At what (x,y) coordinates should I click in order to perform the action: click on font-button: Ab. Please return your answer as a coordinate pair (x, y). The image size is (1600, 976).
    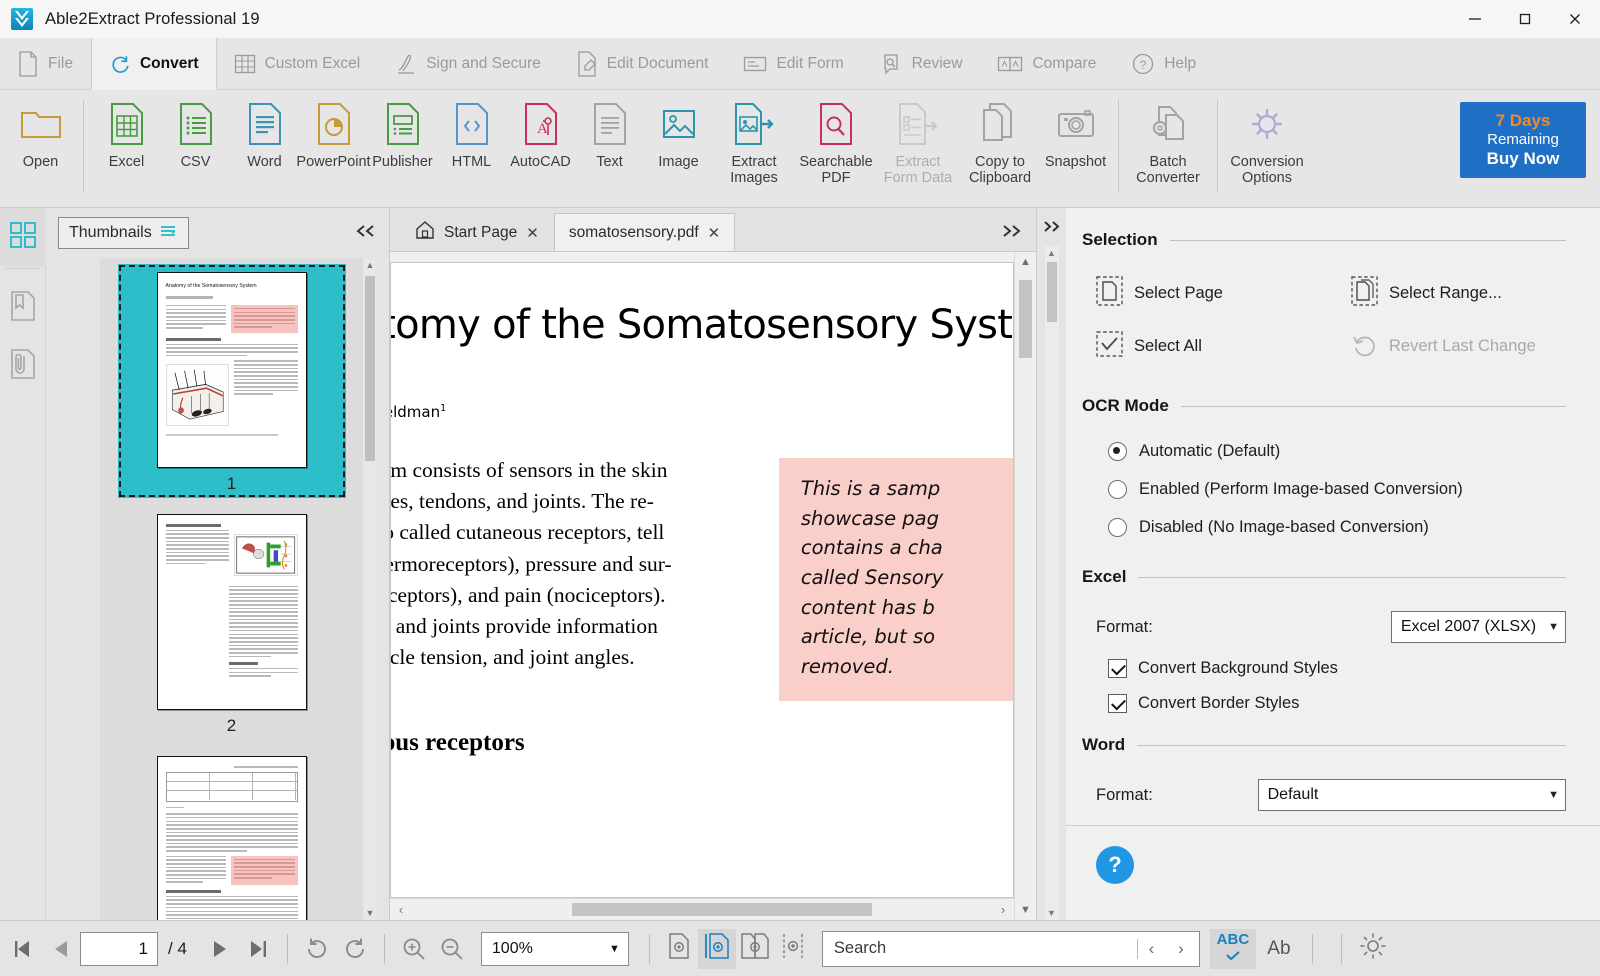
    Looking at the image, I should click on (1279, 949).